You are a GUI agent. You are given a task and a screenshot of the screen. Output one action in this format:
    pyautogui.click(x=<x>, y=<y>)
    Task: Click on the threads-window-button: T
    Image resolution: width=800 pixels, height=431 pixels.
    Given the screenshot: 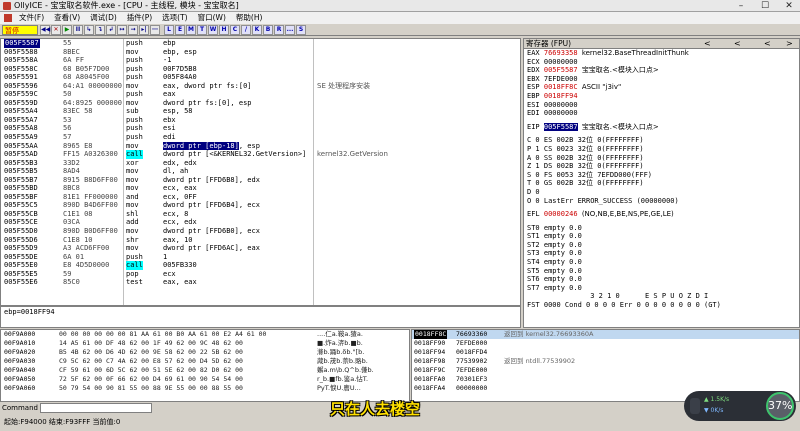 What is the action you would take?
    pyautogui.click(x=202, y=29)
    